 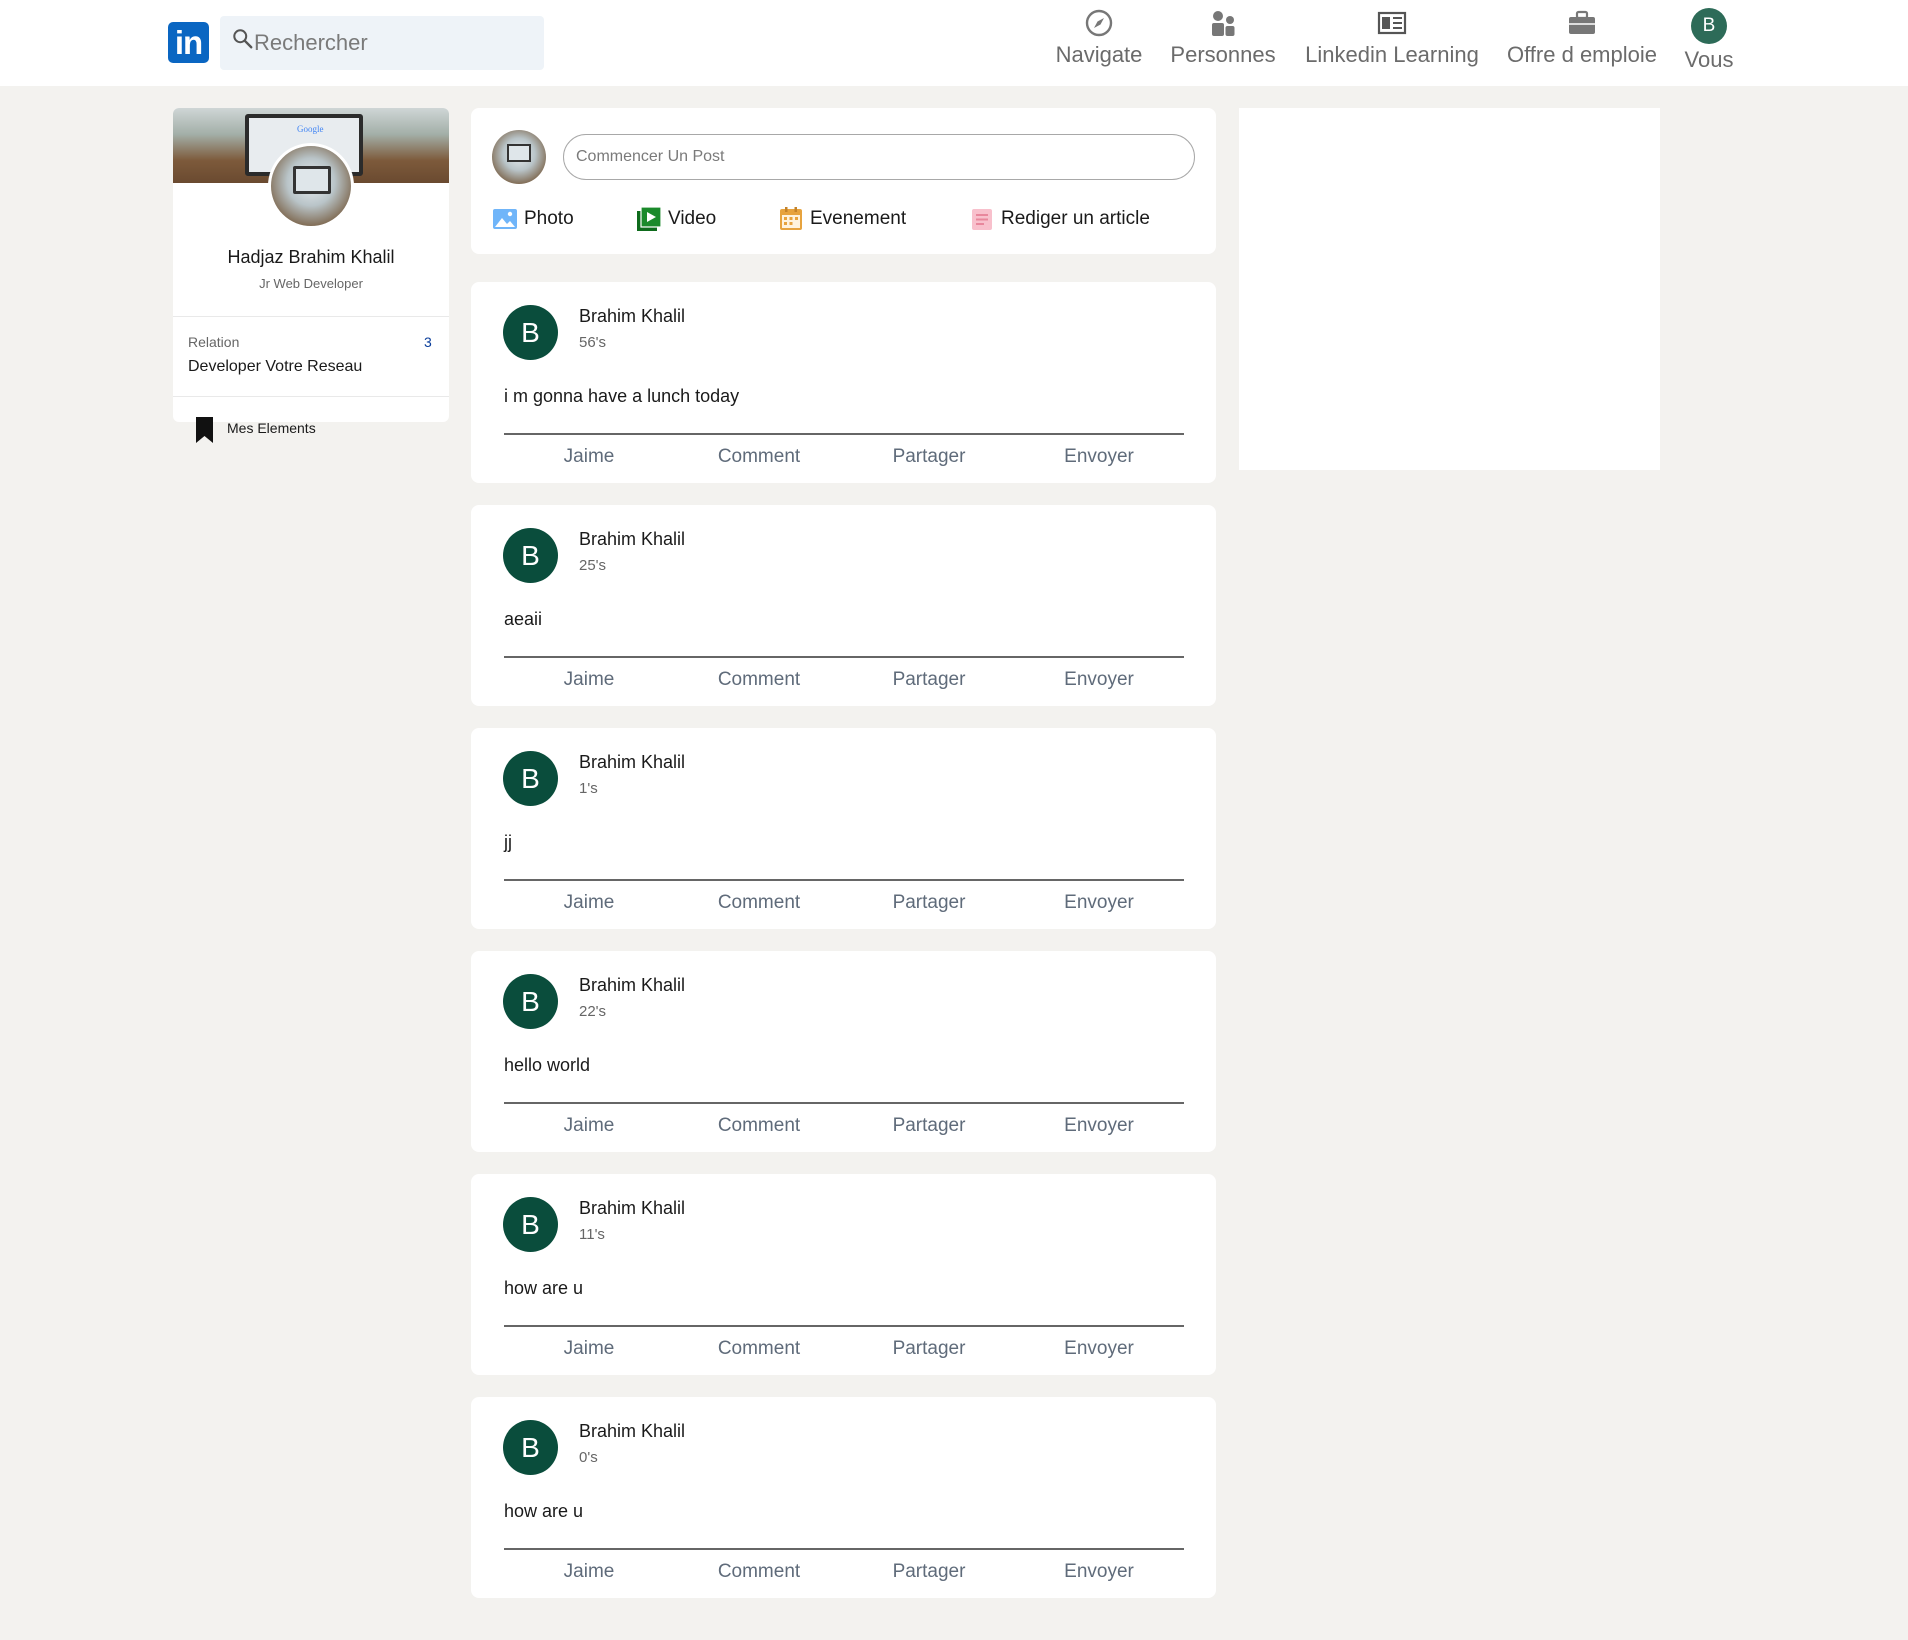 What do you see at coordinates (1099, 23) in the screenshot?
I see `compass-icon` at bounding box center [1099, 23].